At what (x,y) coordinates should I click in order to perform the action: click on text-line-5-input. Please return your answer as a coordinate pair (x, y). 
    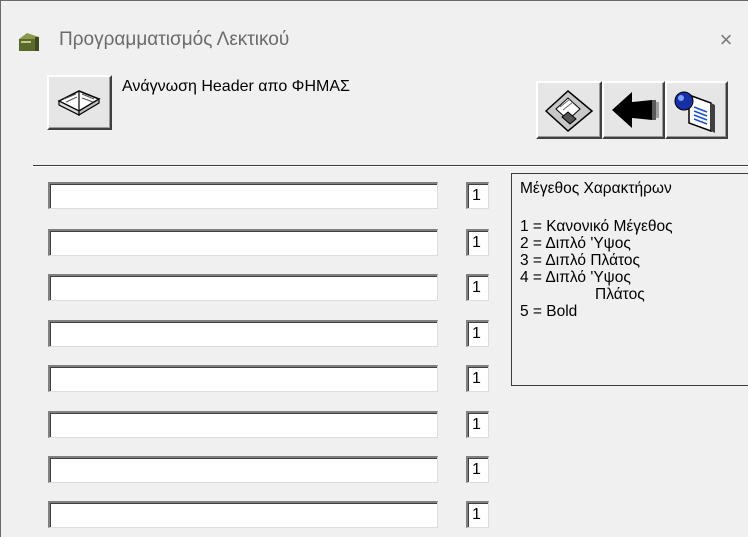
    Looking at the image, I should click on (243, 378).